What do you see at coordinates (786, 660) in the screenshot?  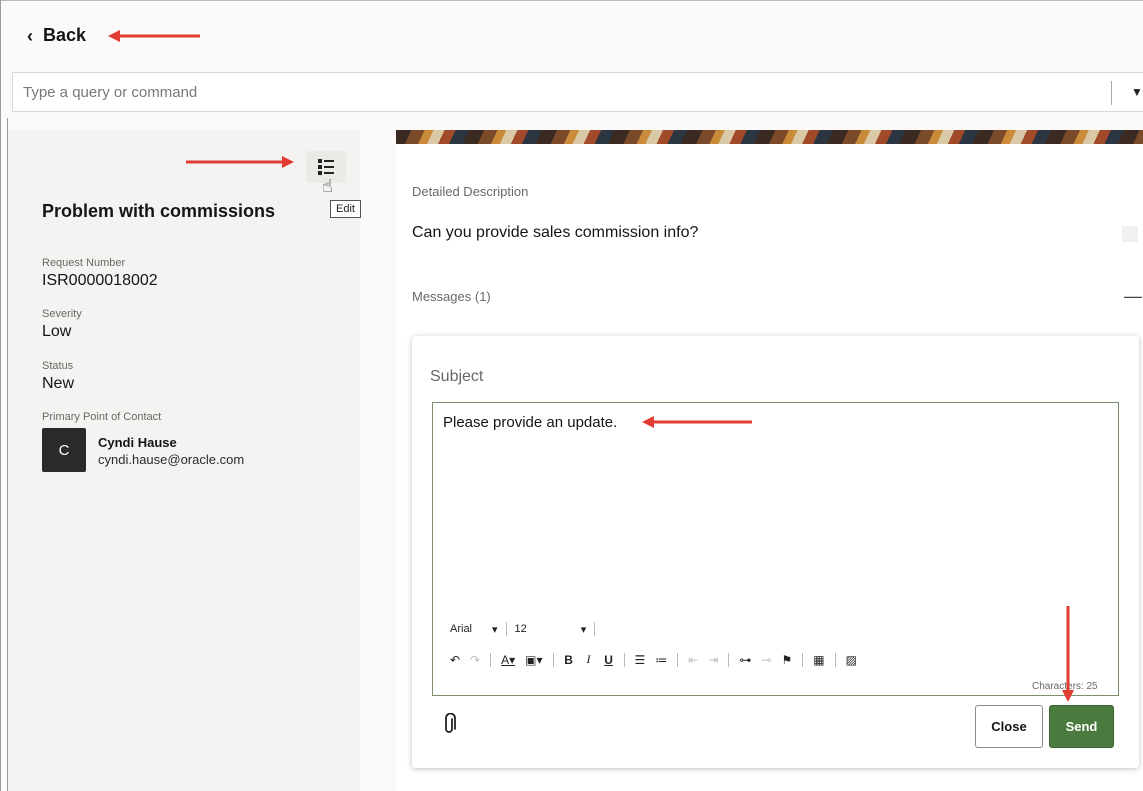 I see `flag-icon: ⚑` at bounding box center [786, 660].